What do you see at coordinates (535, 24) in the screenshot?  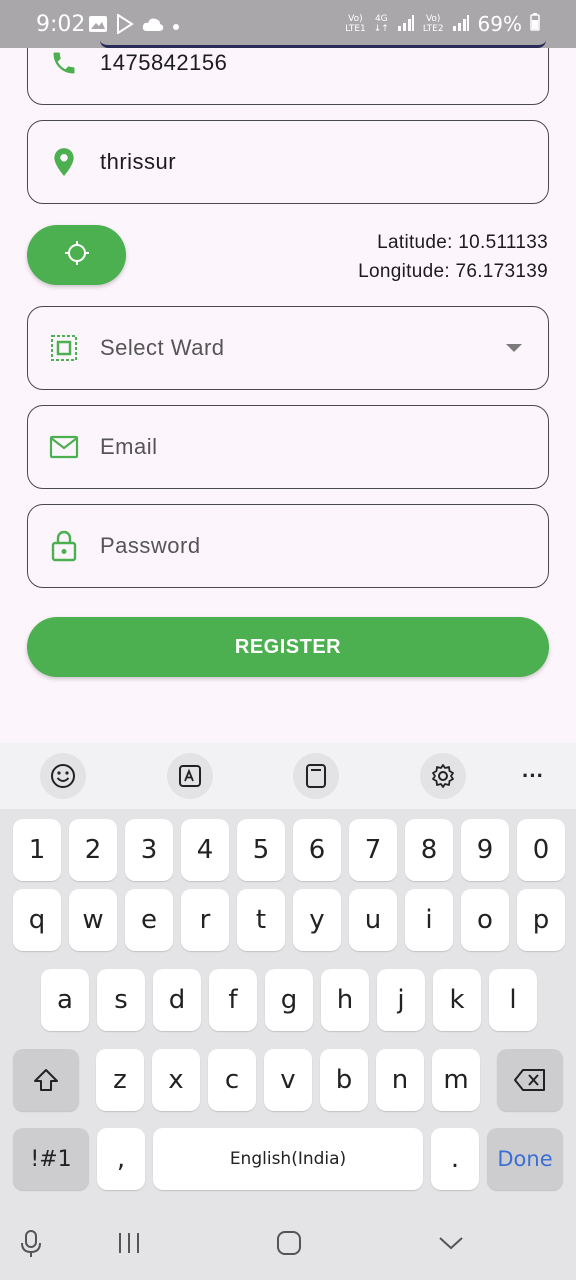 I see `battery-icon` at bounding box center [535, 24].